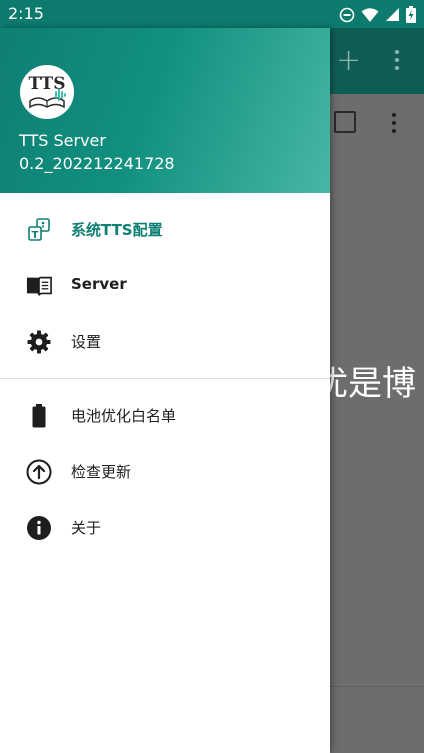 This screenshot has height=753, width=424. I want to click on menu-item-system-tts-config: T 系统TTS配置, so click(165, 230).